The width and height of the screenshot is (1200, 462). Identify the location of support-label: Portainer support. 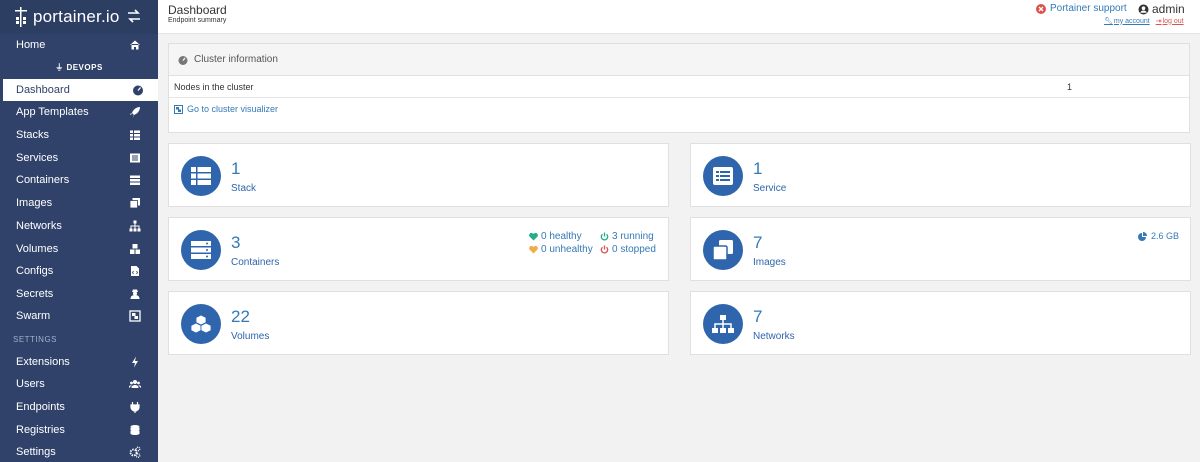
(1088, 8).